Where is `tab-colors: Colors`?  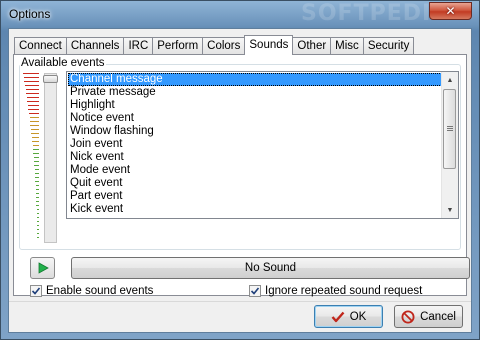
tab-colors: Colors is located at coordinates (224, 45).